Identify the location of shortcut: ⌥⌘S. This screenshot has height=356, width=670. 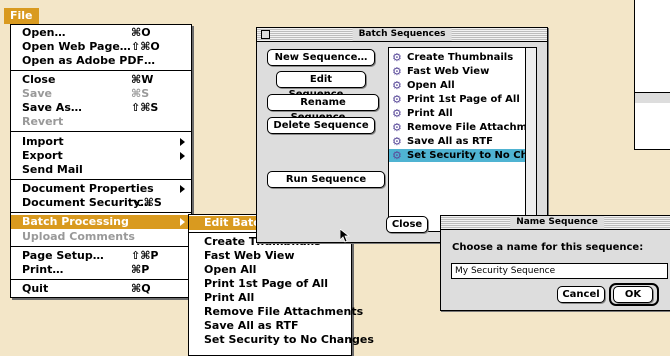
(146, 202).